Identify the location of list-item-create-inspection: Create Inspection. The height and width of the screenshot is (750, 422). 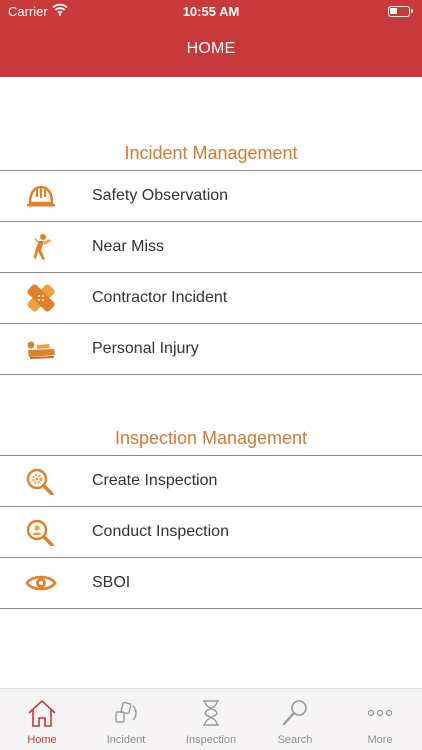
(211, 481).